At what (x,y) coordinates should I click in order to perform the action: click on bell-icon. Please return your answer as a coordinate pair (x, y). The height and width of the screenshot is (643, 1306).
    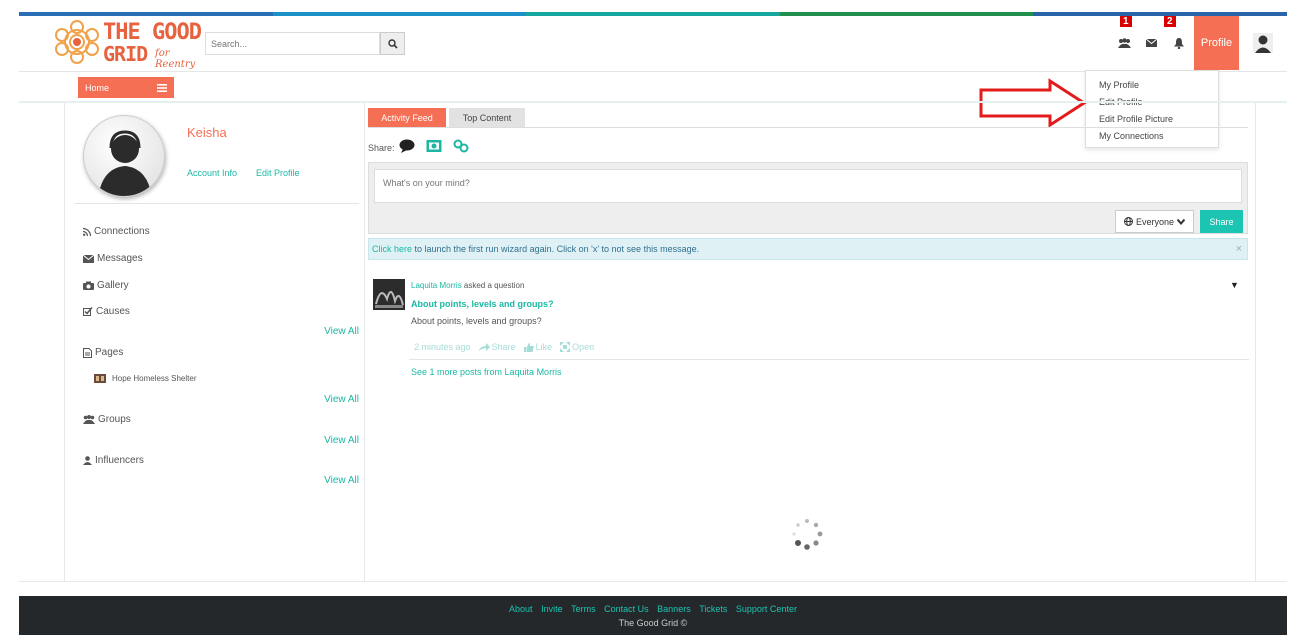
    Looking at the image, I should click on (1178, 43).